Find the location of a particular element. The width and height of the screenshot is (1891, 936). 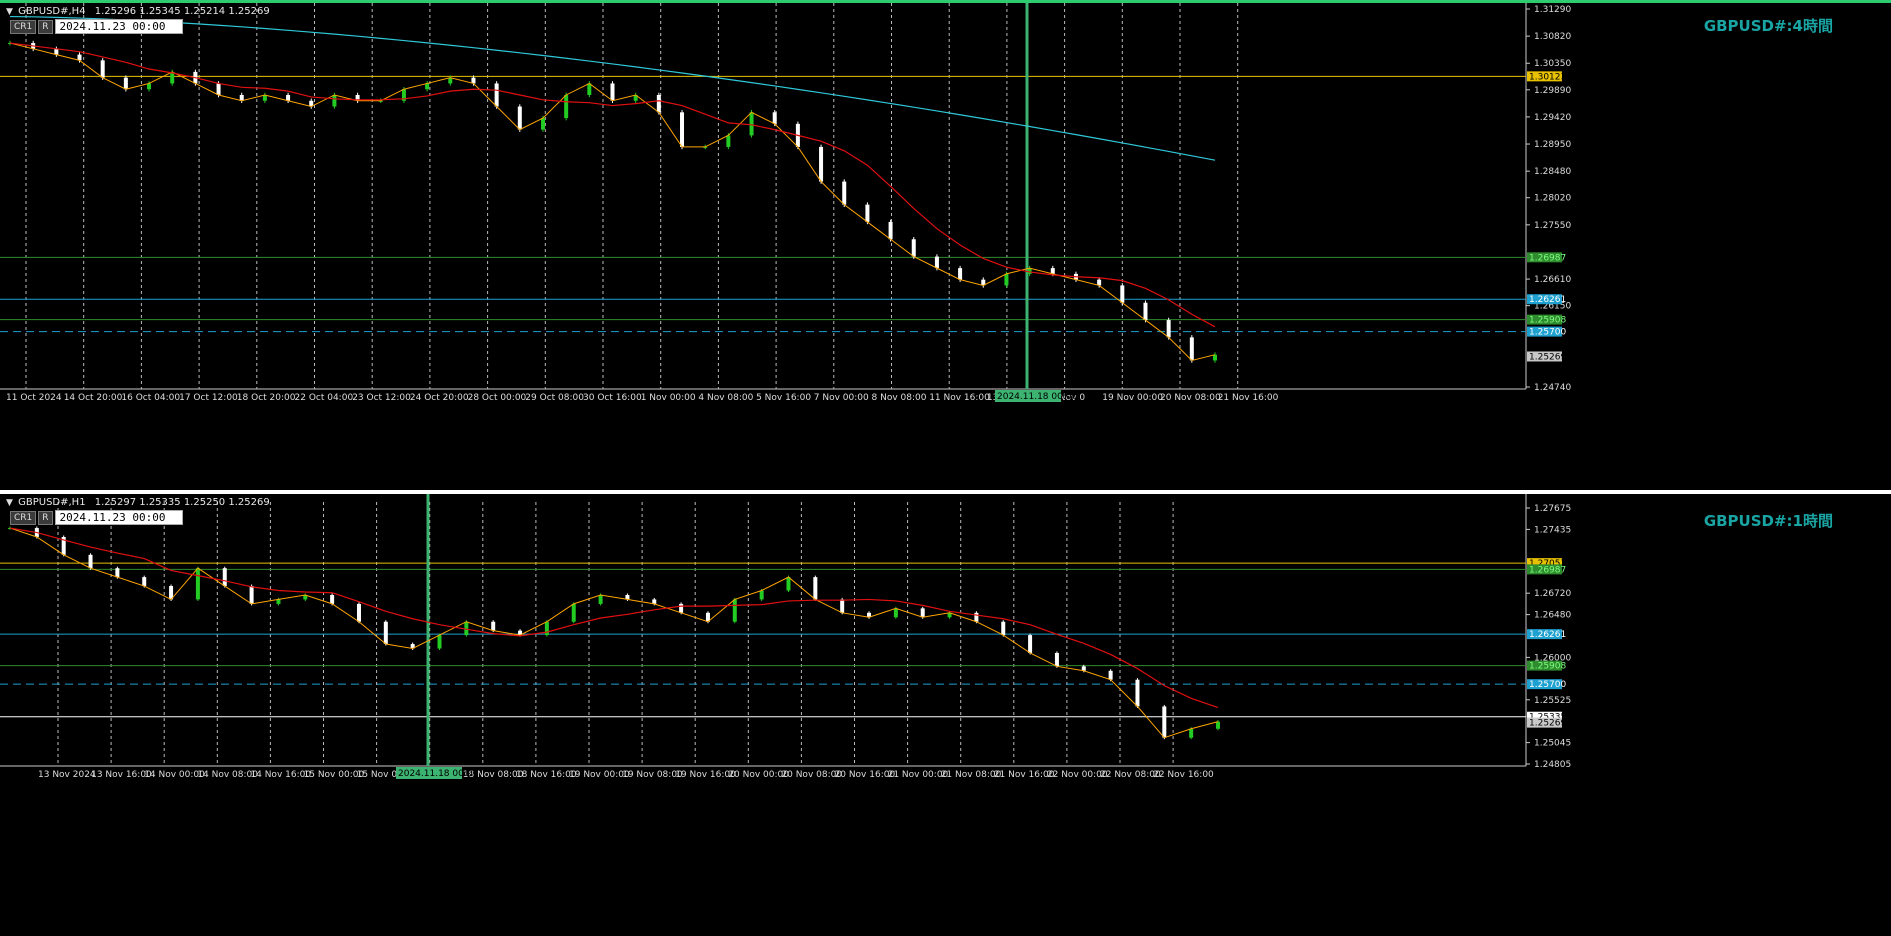

time-tick-label: 14 Nov 16:00 is located at coordinates (280, 775).